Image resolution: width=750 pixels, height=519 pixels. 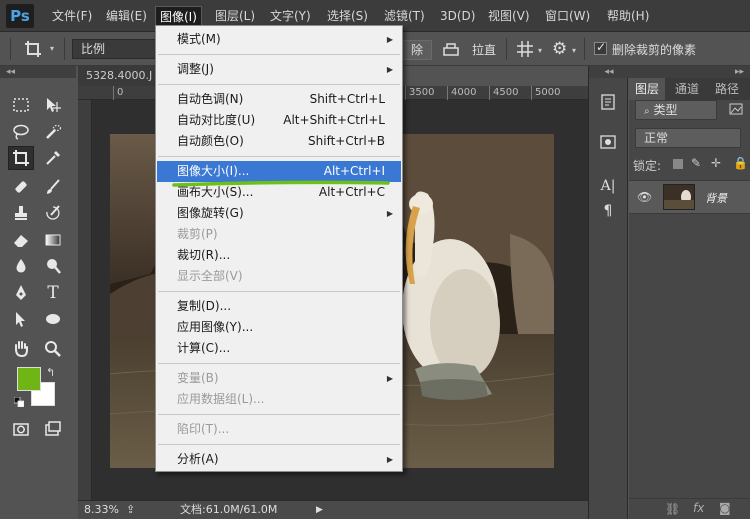 I want to click on ratio-select: 比例, so click(x=117, y=49).